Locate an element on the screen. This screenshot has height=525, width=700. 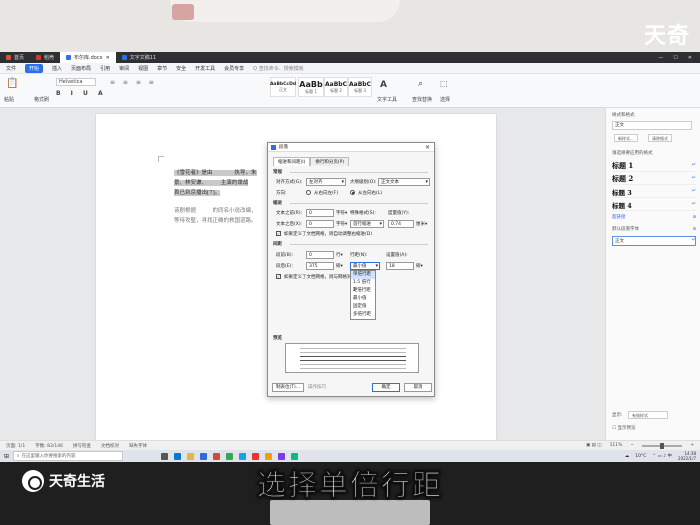
tab-line-page-breaks: 换行和分页(P) is located at coordinates (330, 161).